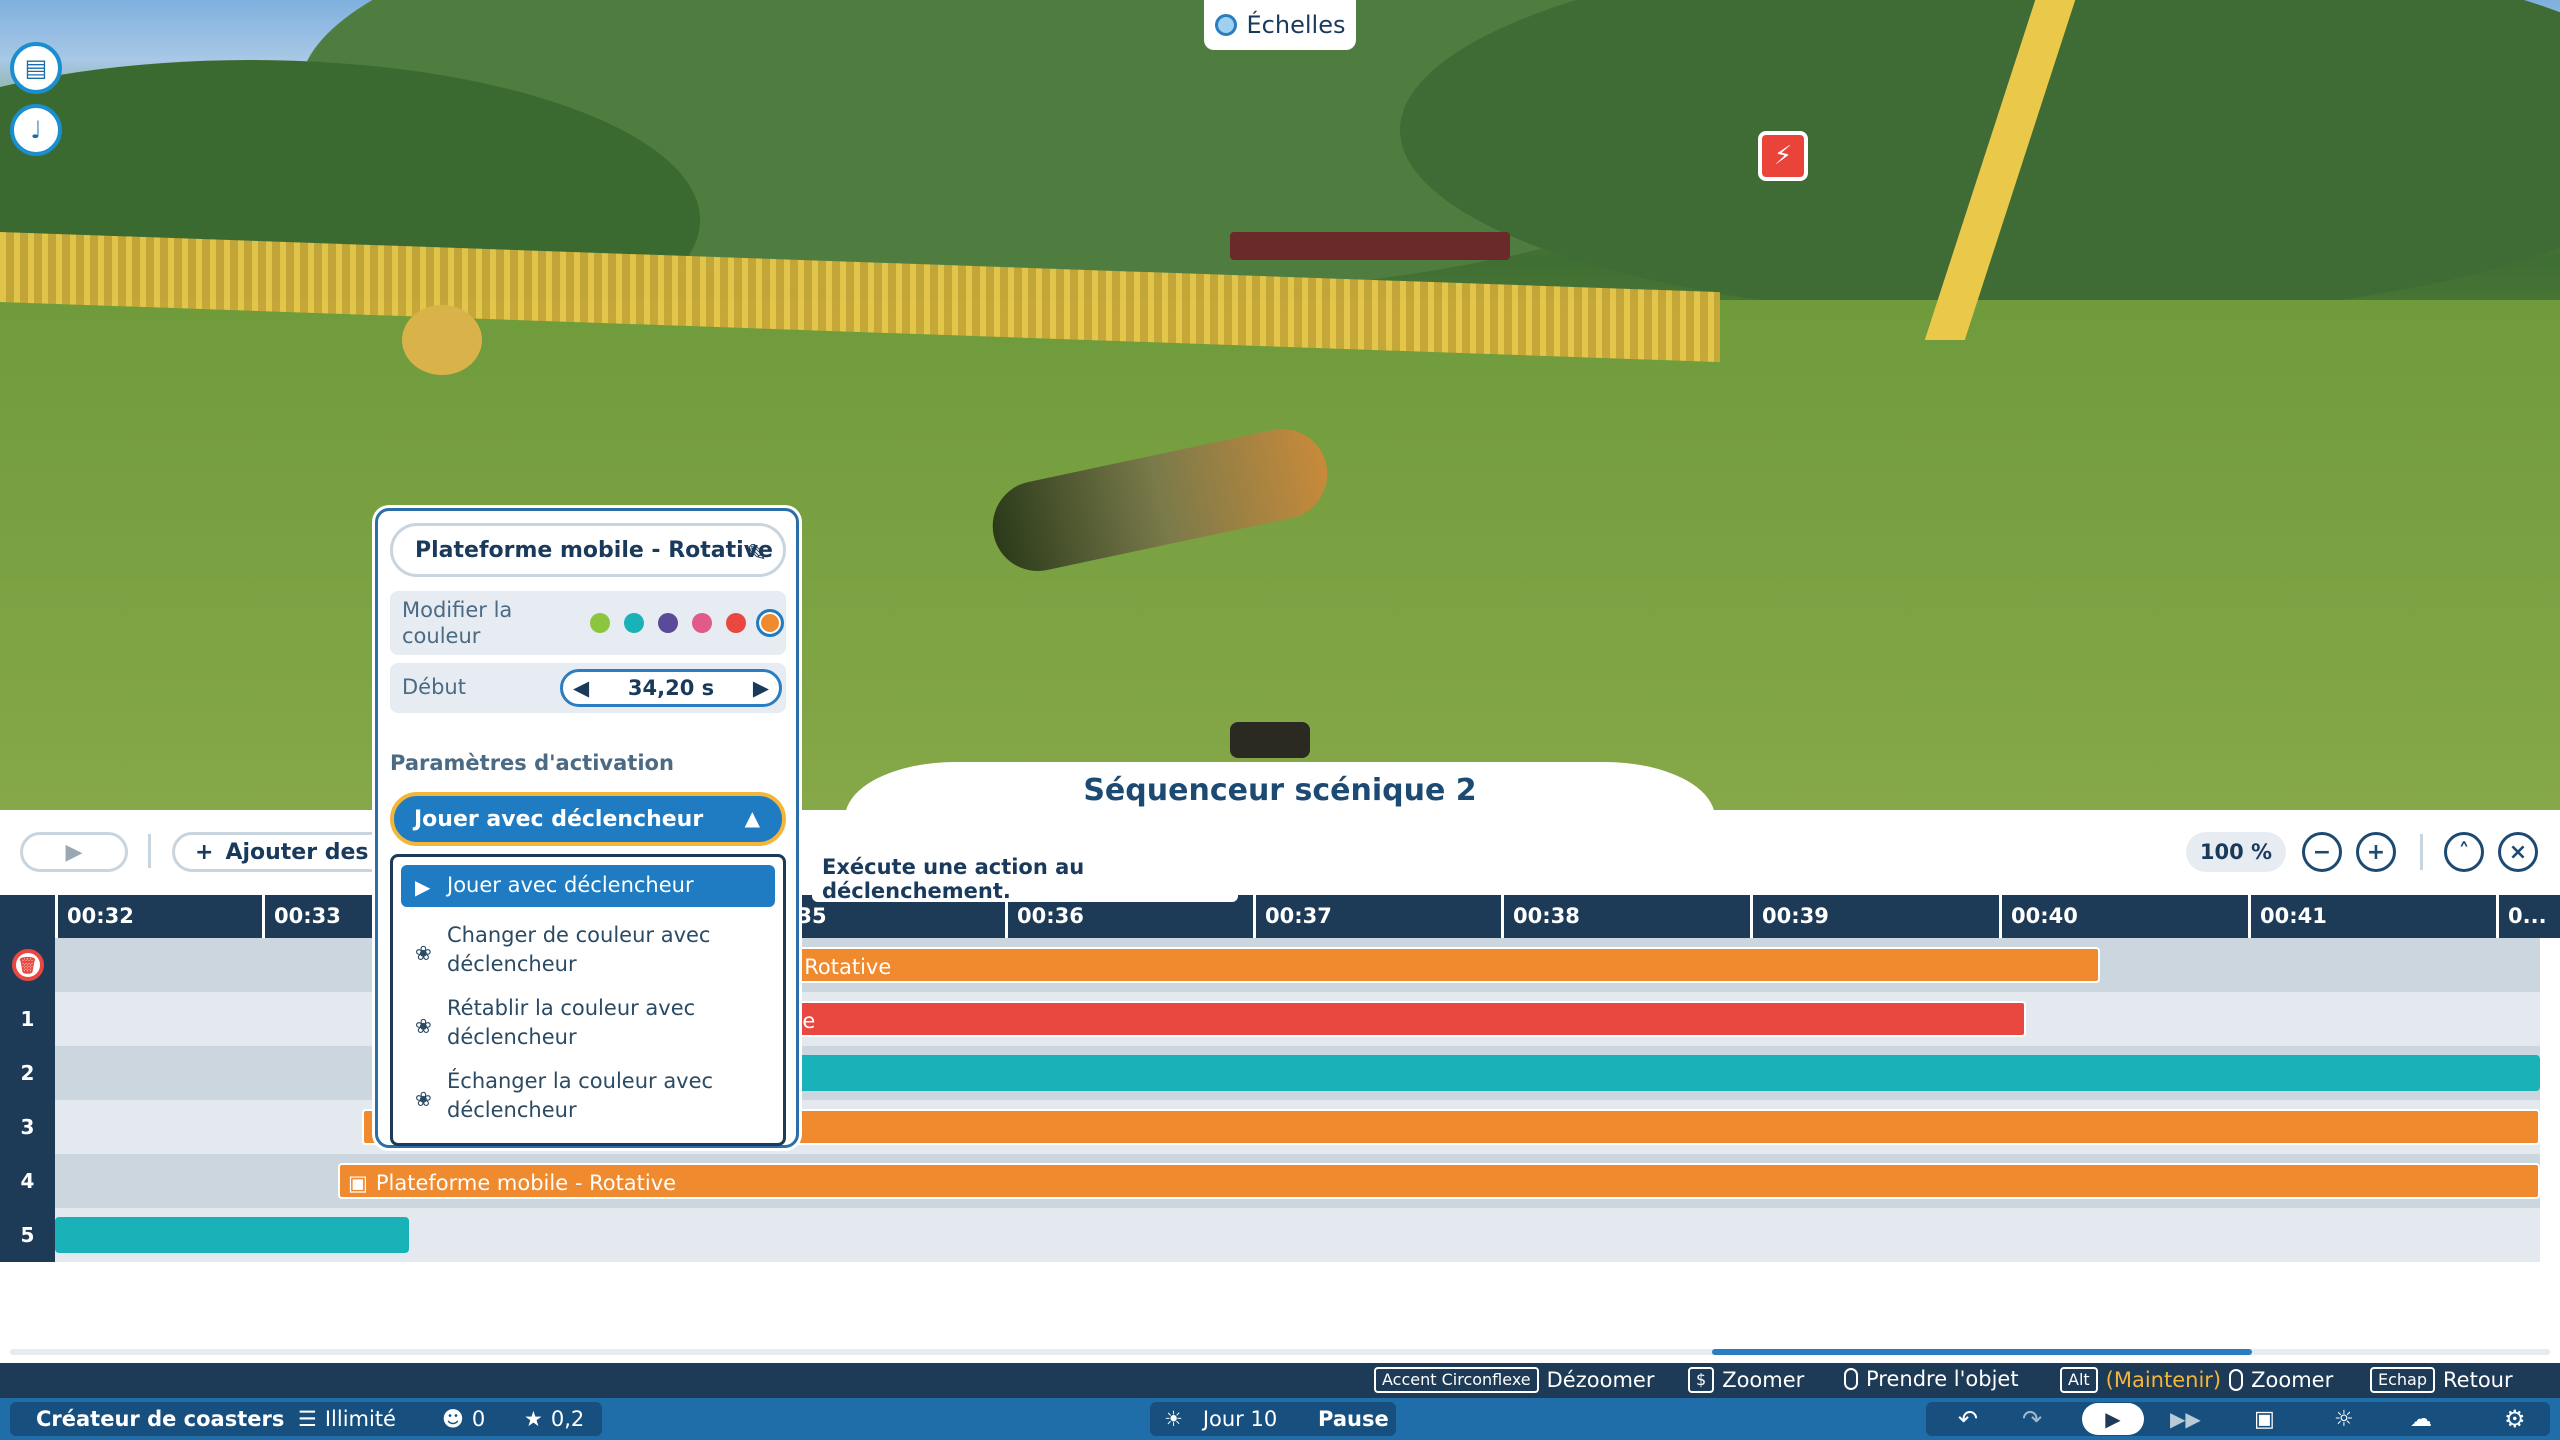  I want to click on key-alt: Alt, so click(2079, 1380).